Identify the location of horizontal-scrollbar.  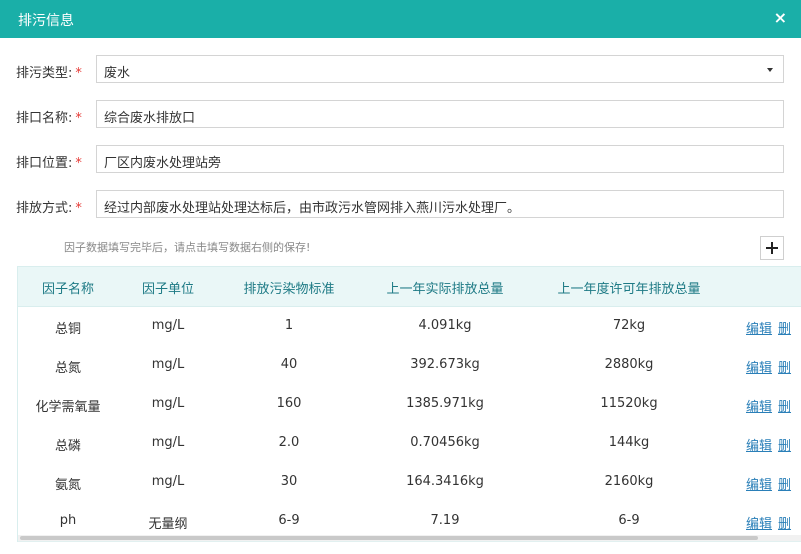
(409, 538).